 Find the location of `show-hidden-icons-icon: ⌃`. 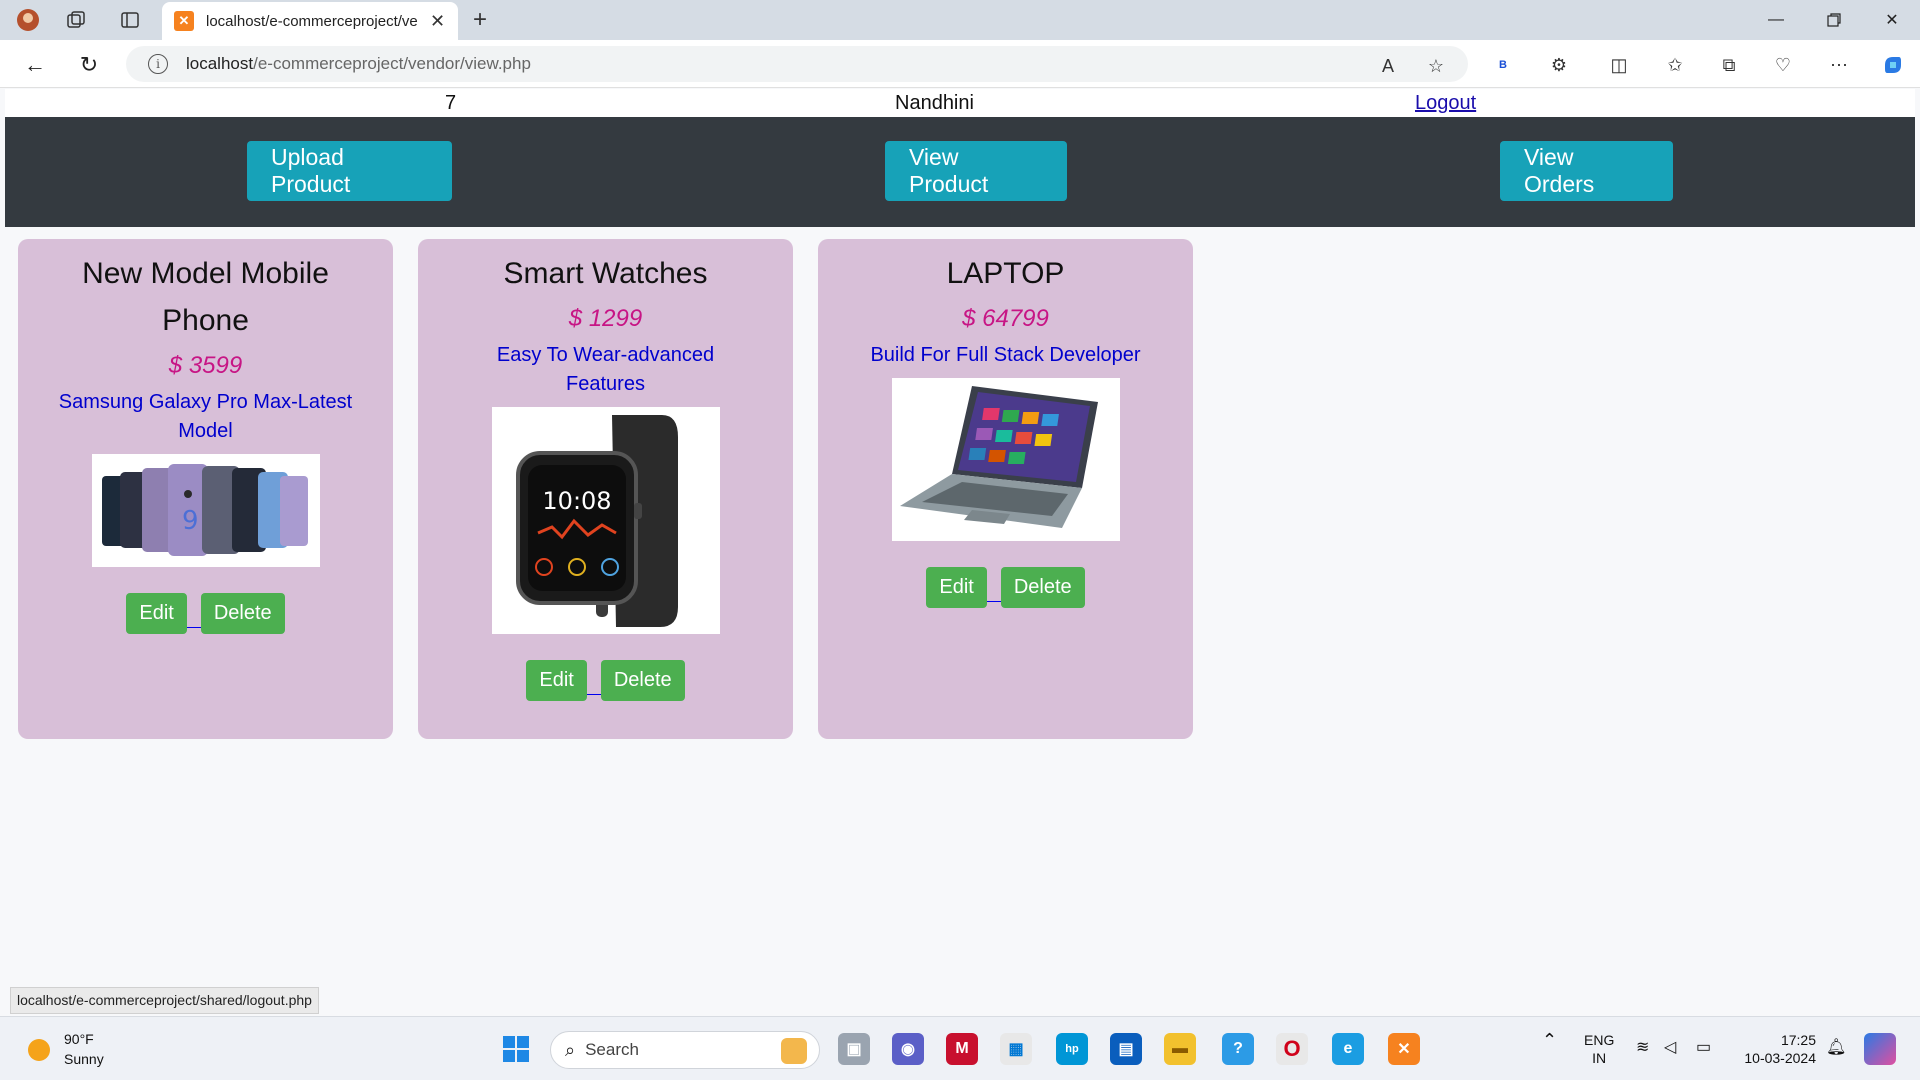

show-hidden-icons-icon: ⌃ is located at coordinates (1549, 1040).